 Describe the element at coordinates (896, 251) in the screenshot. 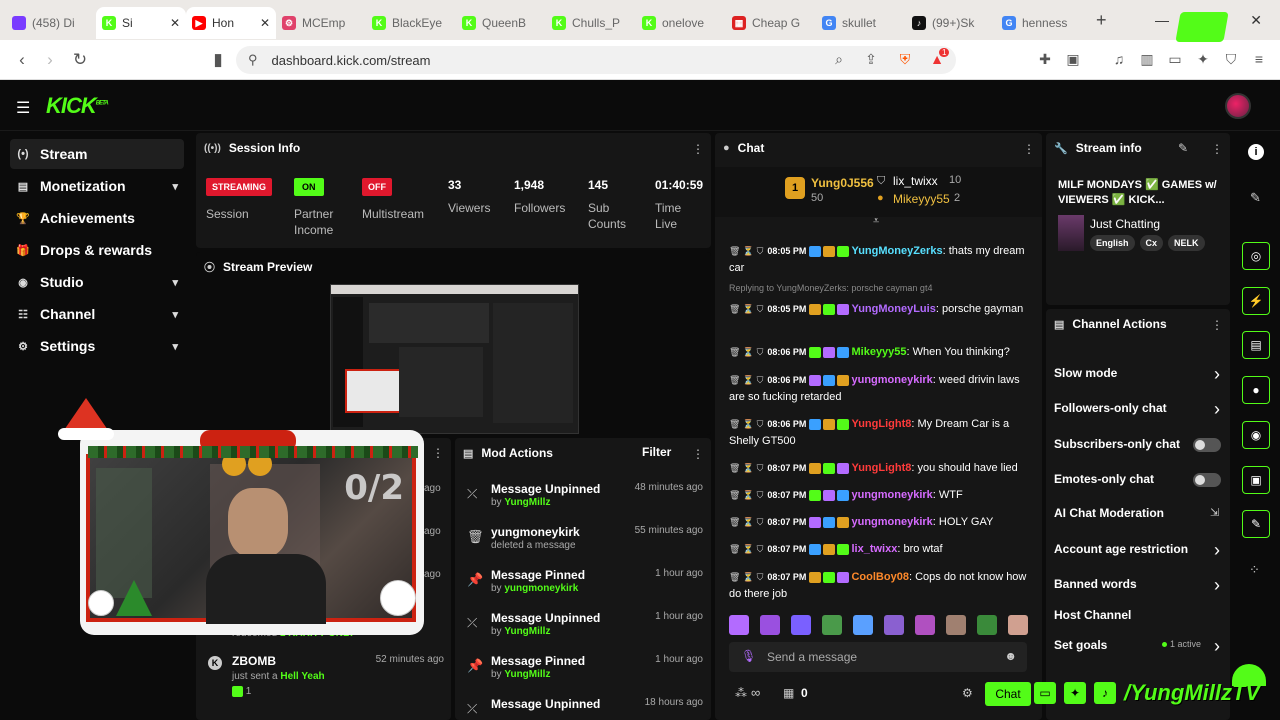

I see `chat-username: YungMoneyZerks` at that location.